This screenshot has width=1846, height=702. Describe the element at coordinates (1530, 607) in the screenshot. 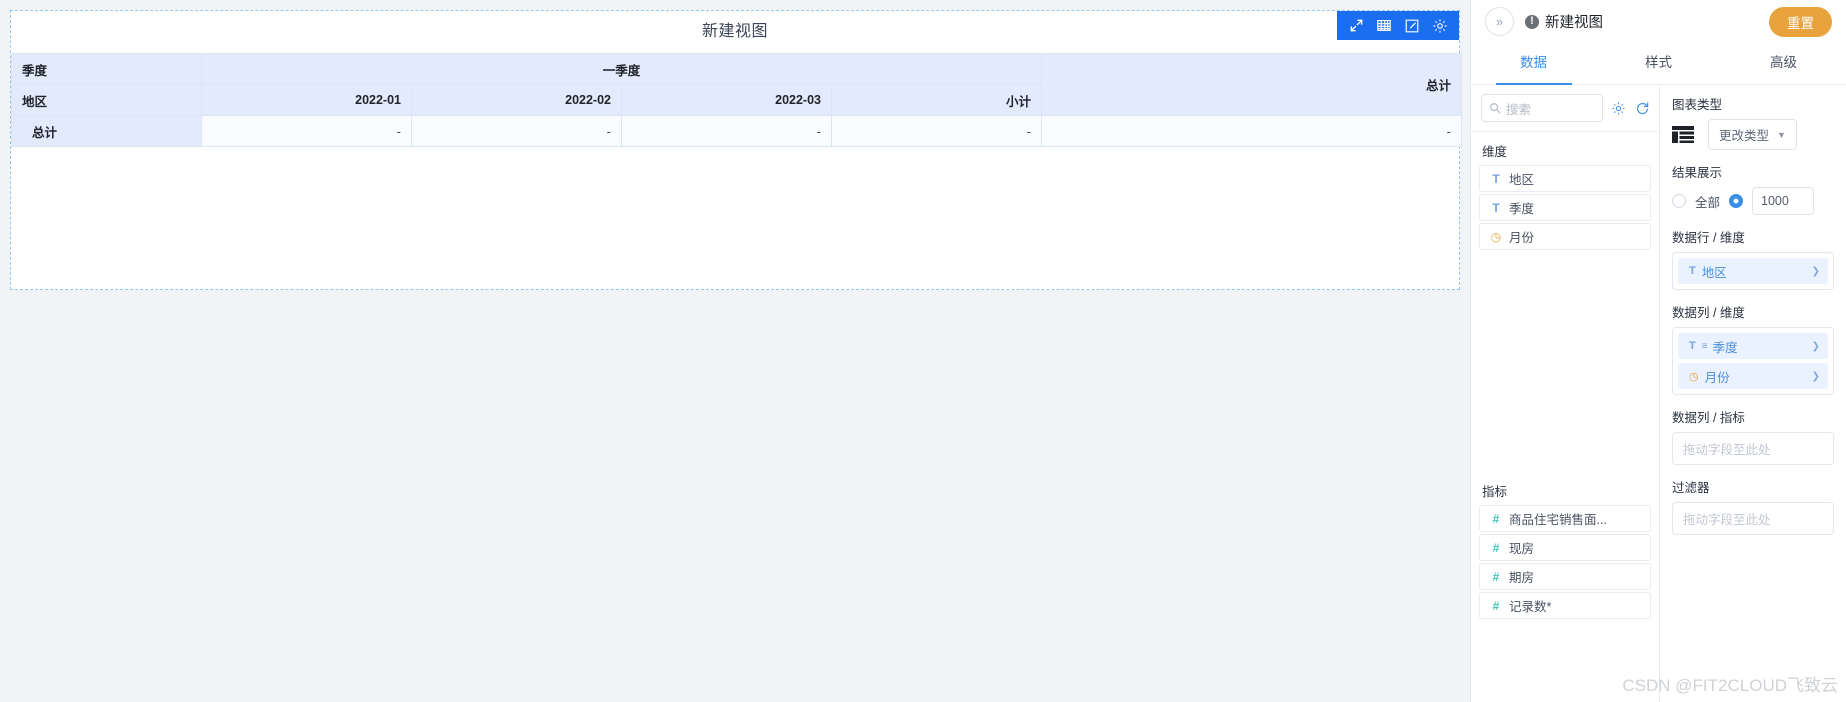

I see `field-label: 记录数*` at that location.